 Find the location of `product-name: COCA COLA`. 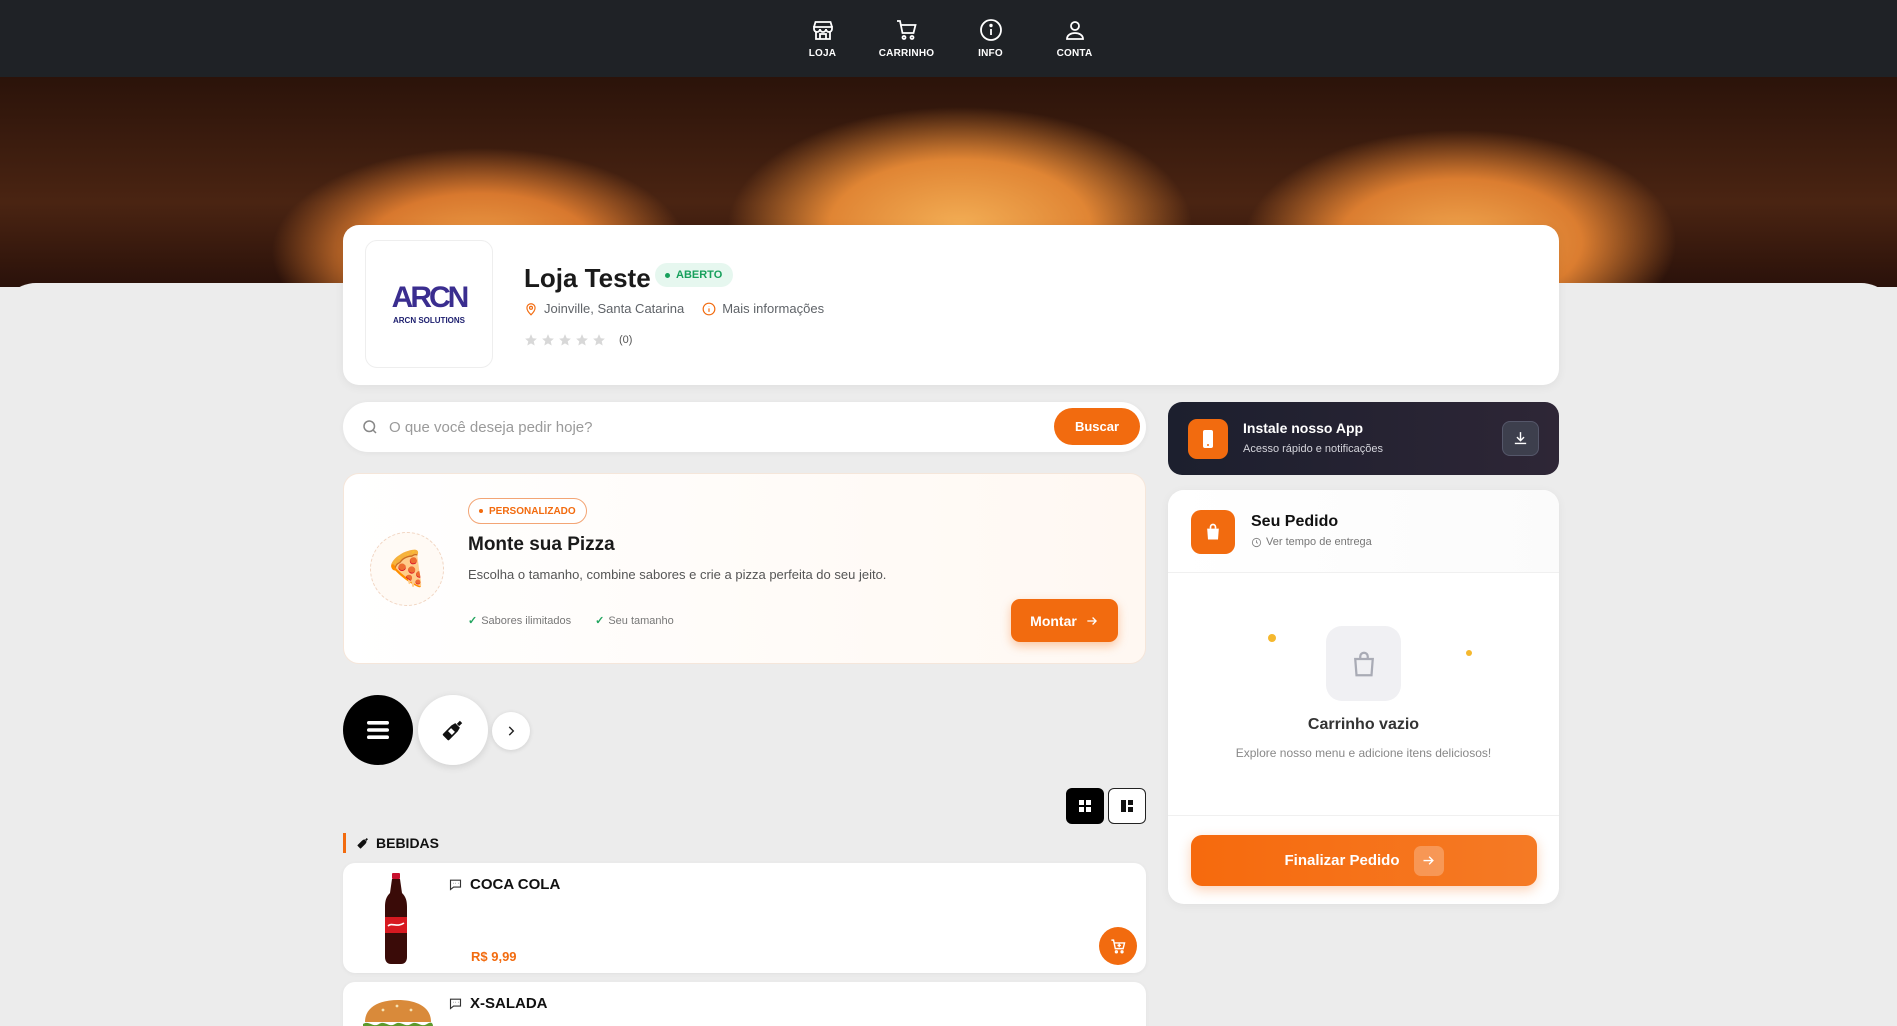

product-name: COCA COLA is located at coordinates (504, 884).